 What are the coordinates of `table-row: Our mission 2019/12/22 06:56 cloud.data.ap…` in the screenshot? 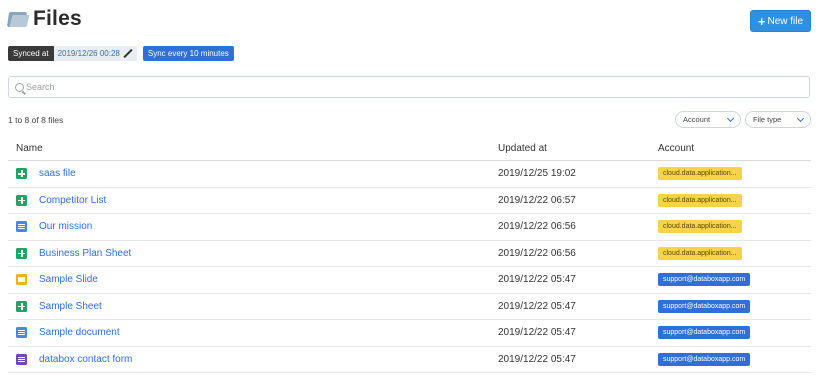 It's located at (409, 227).